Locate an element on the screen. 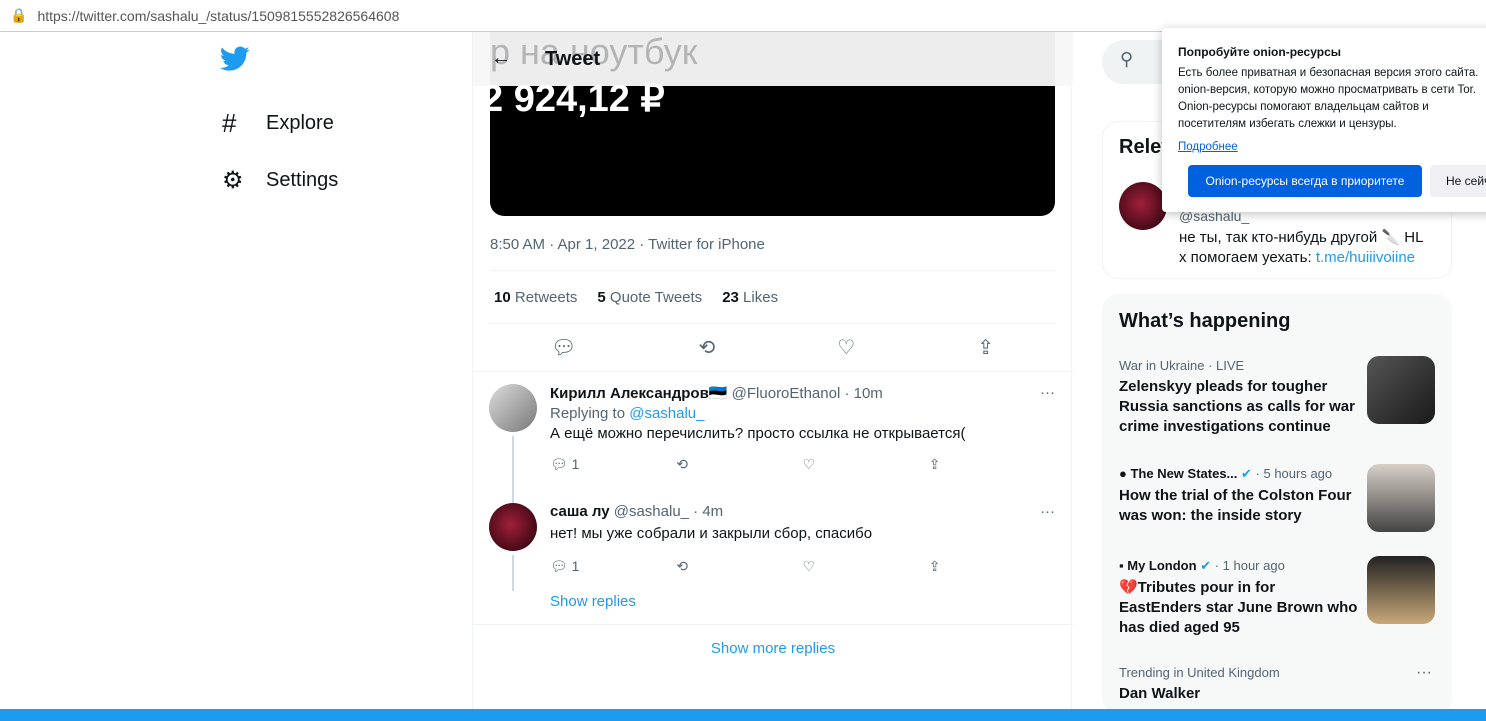 This screenshot has height=721, width=1486. bottom-bar is located at coordinates (743, 715).